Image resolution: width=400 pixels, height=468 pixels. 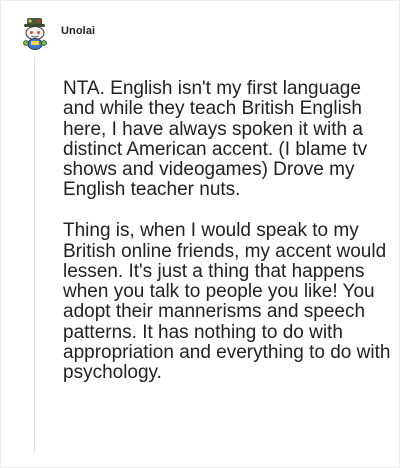 What do you see at coordinates (34, 255) in the screenshot?
I see `thread-line` at bounding box center [34, 255].